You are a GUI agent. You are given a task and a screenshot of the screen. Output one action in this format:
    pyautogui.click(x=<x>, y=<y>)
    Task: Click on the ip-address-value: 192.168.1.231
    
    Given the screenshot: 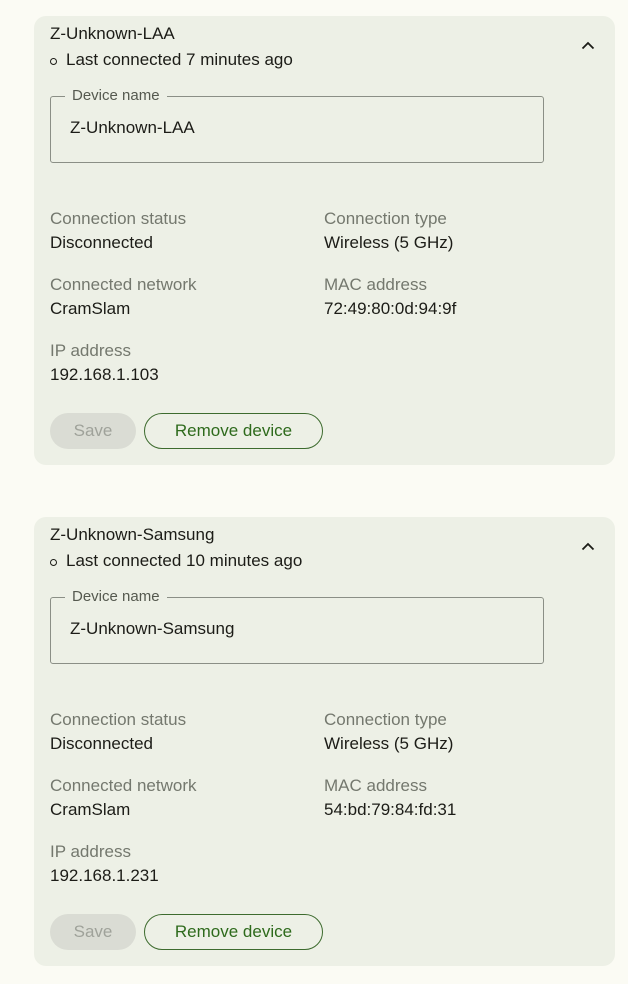 What is the action you would take?
    pyautogui.click(x=104, y=875)
    